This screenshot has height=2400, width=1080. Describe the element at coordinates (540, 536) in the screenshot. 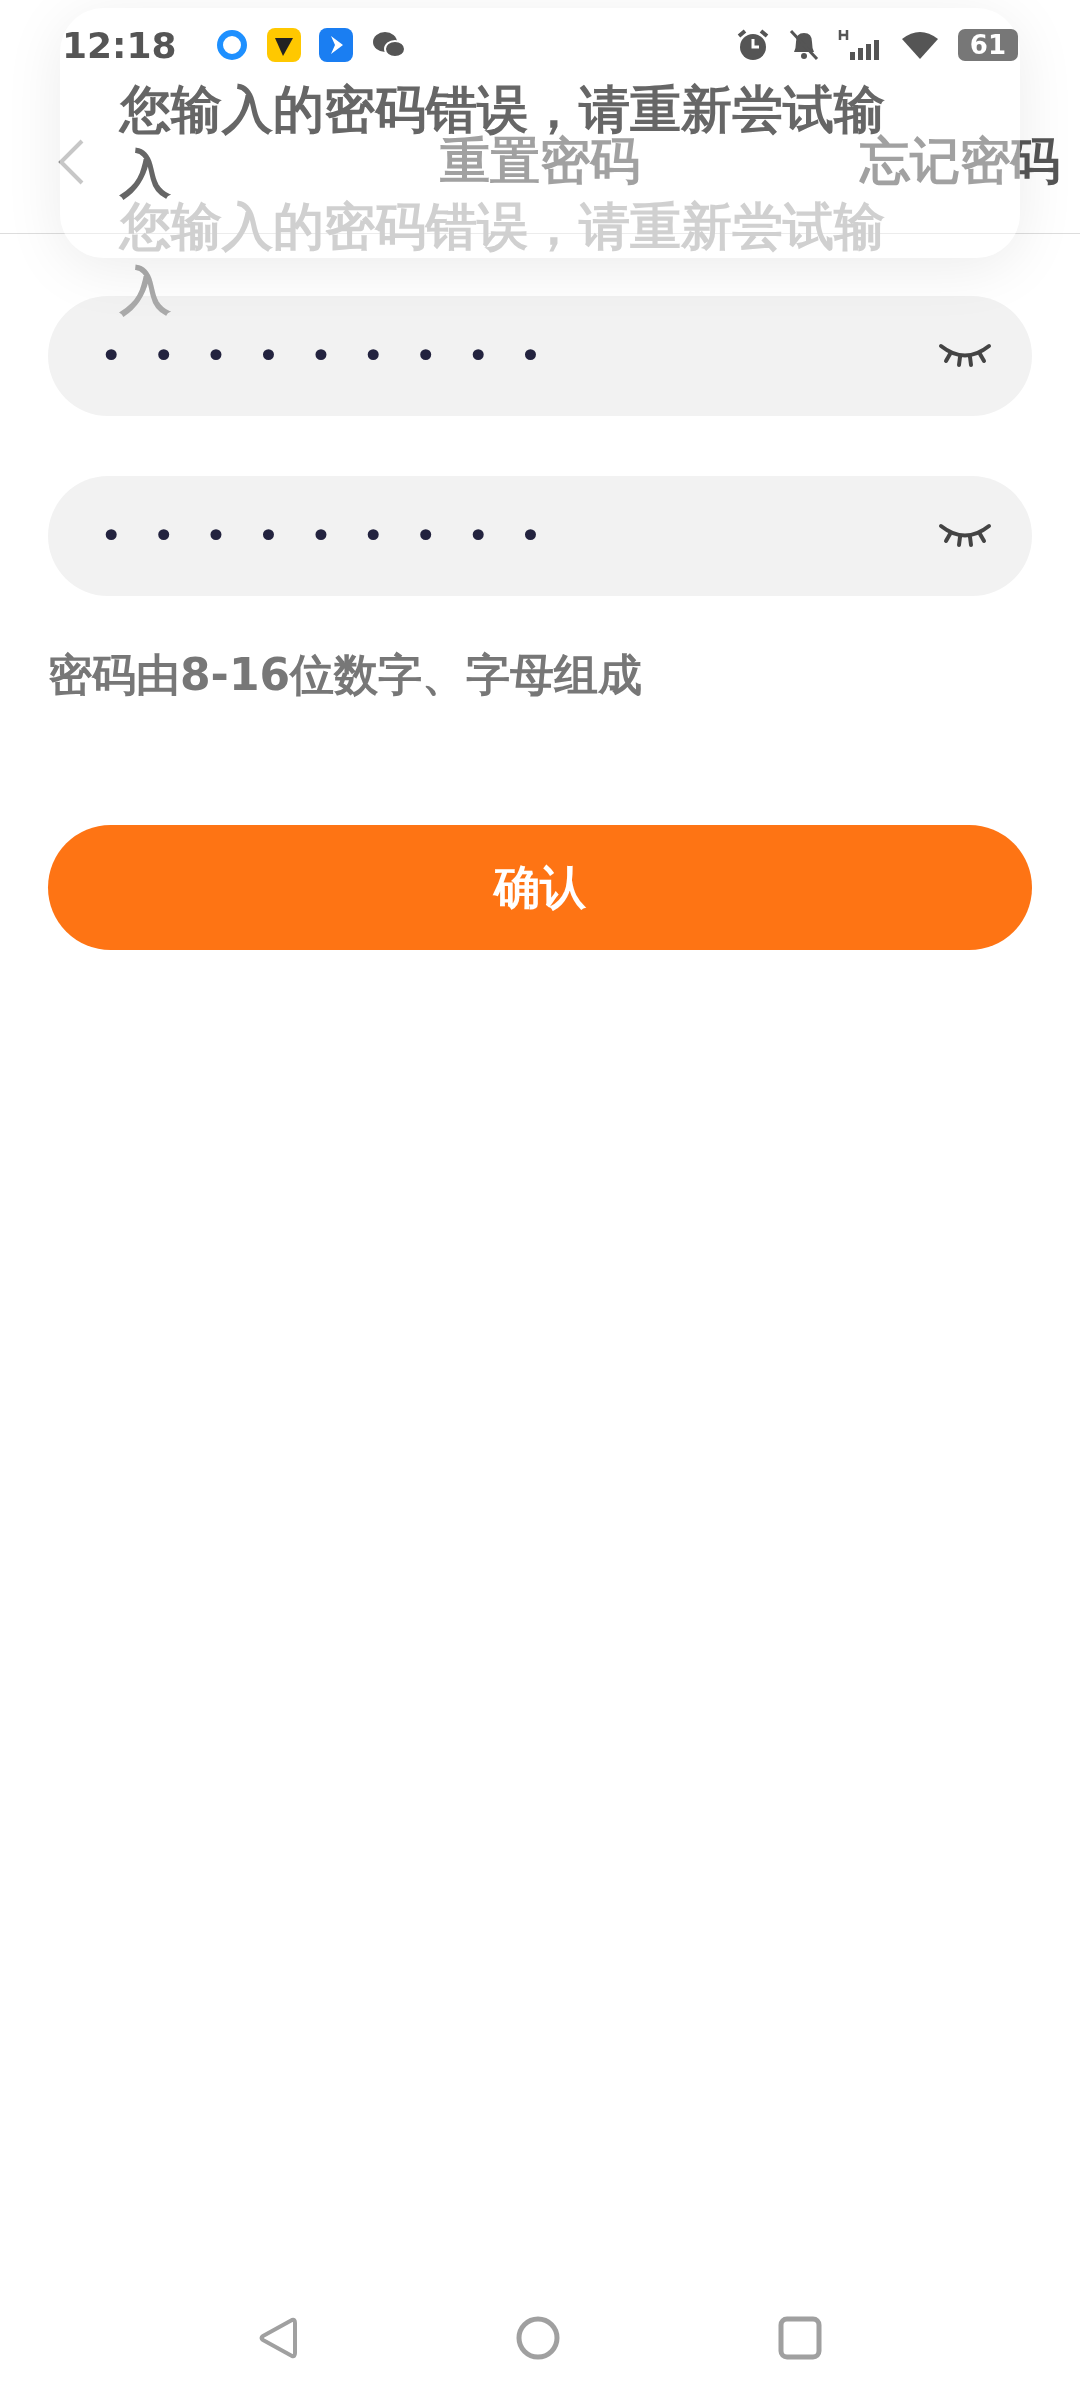

I see `password-field: •••••••••` at that location.